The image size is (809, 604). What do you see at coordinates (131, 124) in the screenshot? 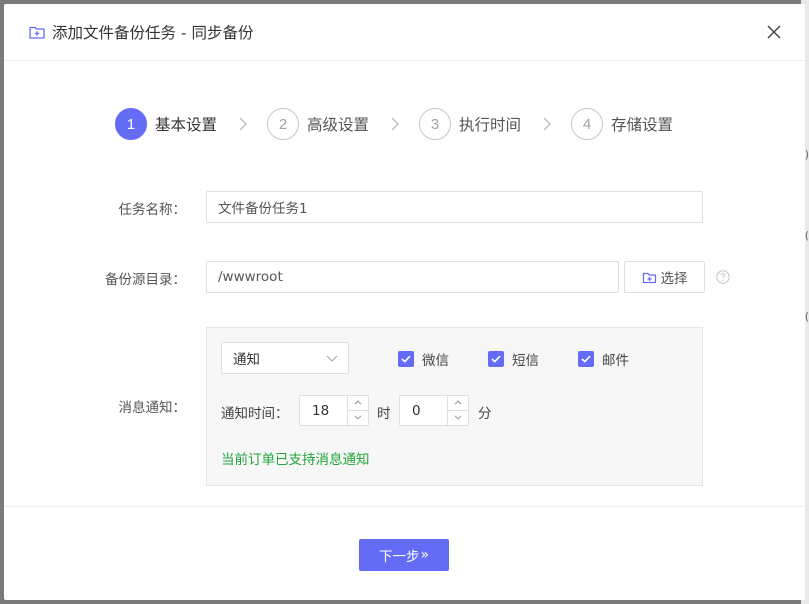
I see `step-number: 1` at bounding box center [131, 124].